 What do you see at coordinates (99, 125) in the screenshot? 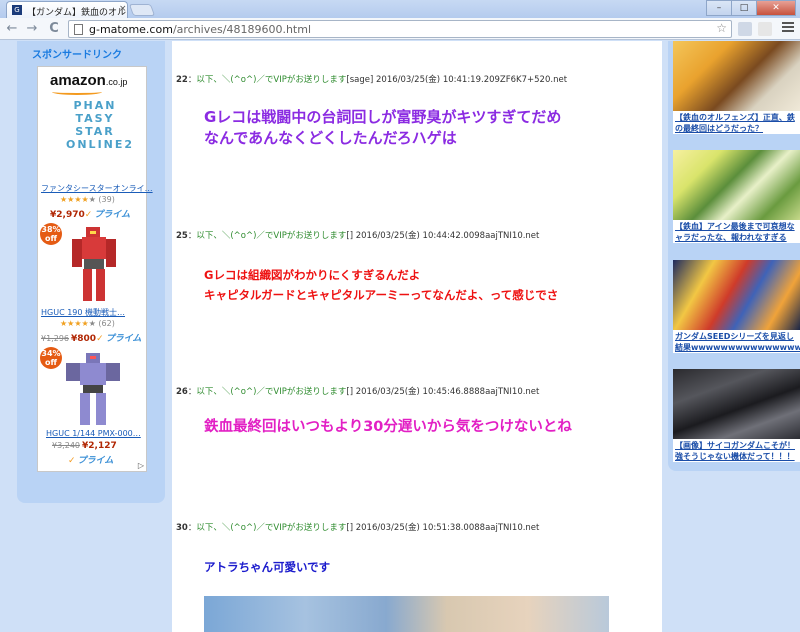
I see `pso-logo-image: PHAN TASY STAR ONLINE2` at bounding box center [99, 125].